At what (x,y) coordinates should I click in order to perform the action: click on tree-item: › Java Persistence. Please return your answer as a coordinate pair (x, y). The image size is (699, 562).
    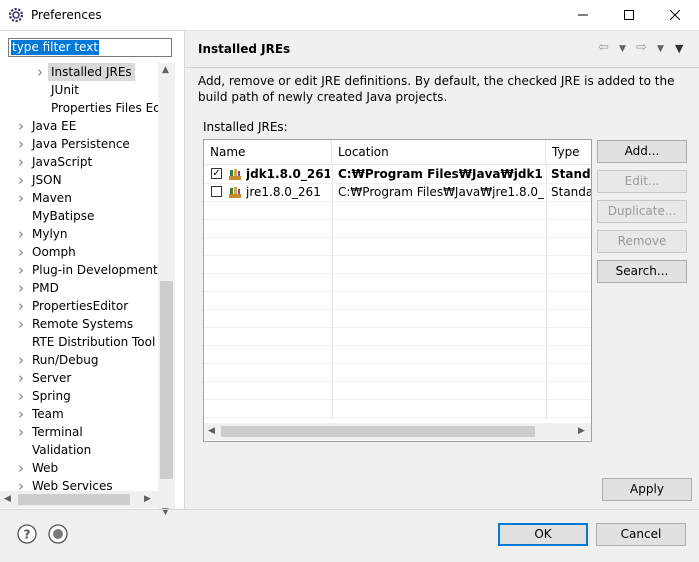
    Looking at the image, I should click on (79, 144).